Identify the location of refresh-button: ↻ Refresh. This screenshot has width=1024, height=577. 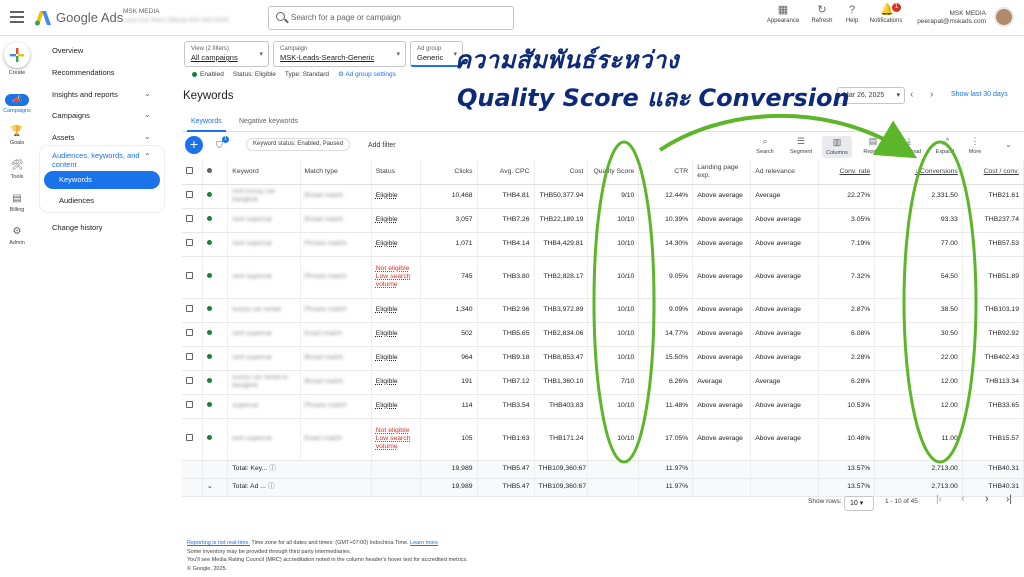
(822, 14).